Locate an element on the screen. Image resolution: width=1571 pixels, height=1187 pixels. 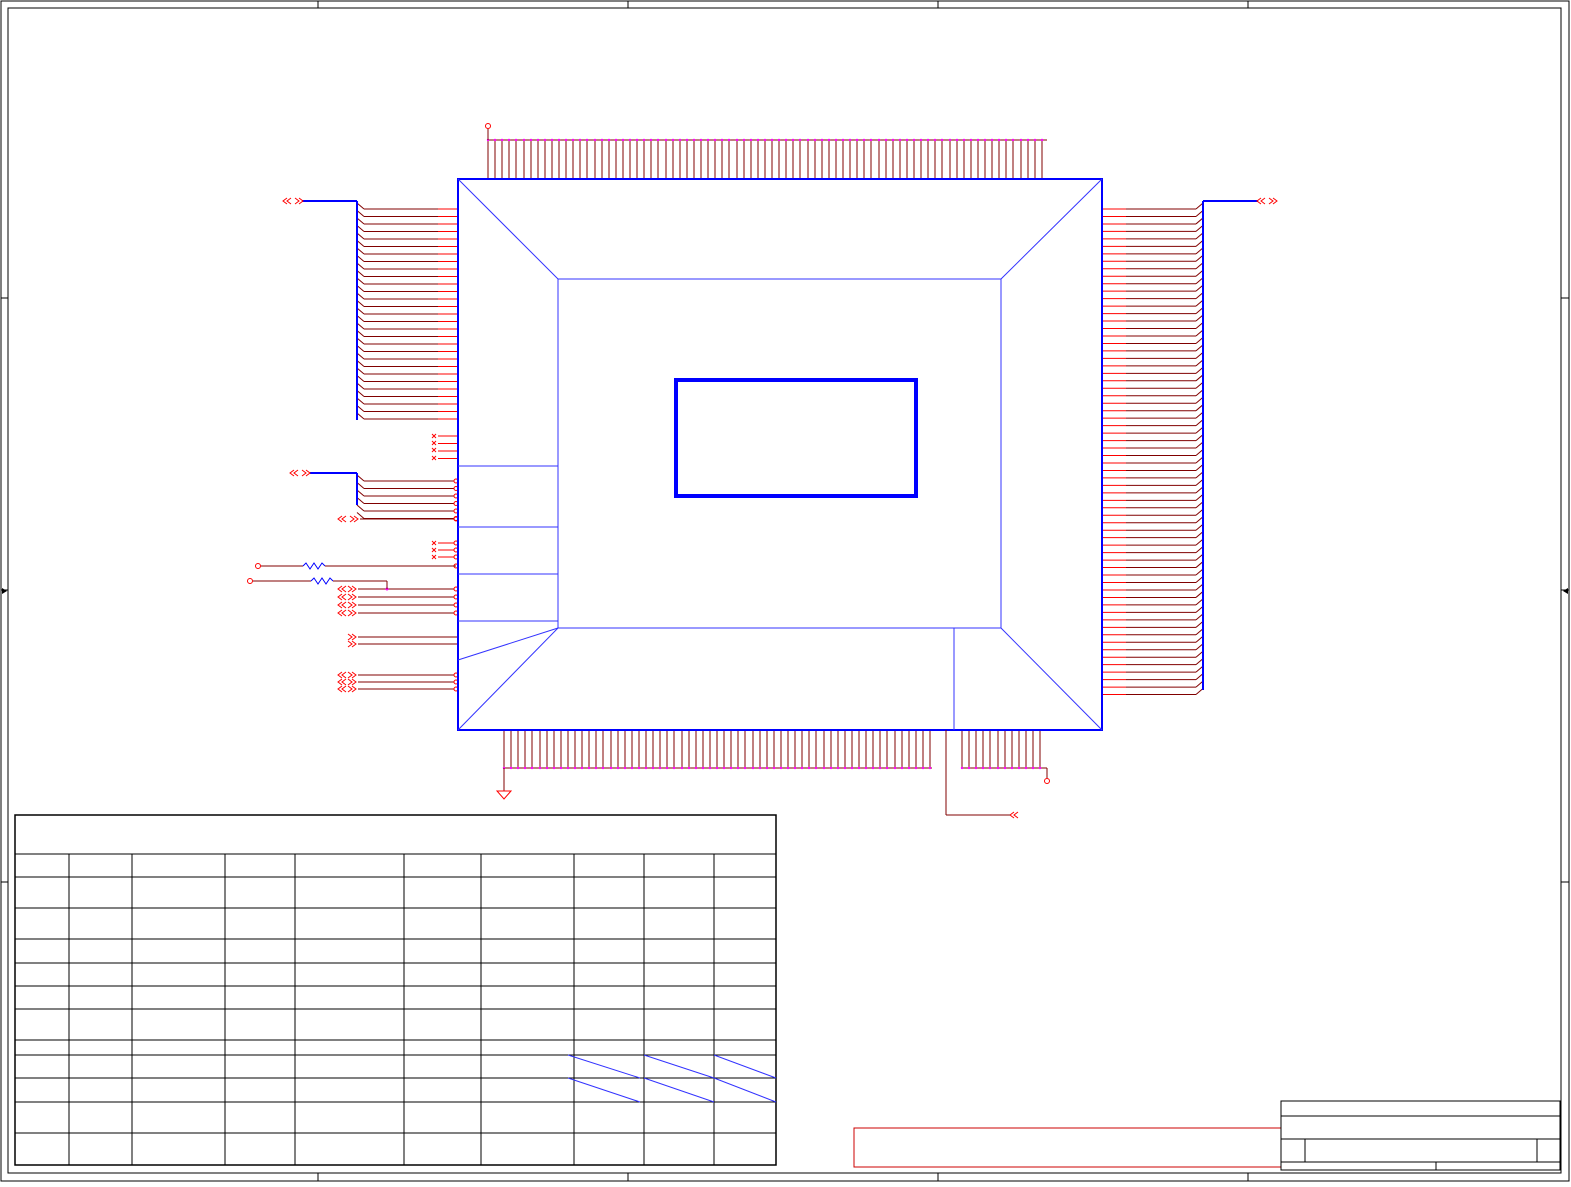
revision-table is located at coordinates (395, 990).